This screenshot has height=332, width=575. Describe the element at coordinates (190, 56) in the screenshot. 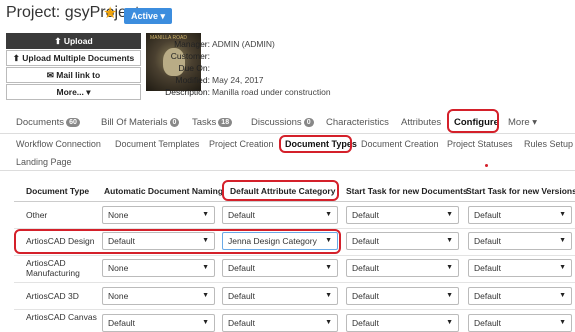

I see `customer-label: Customer:` at that location.